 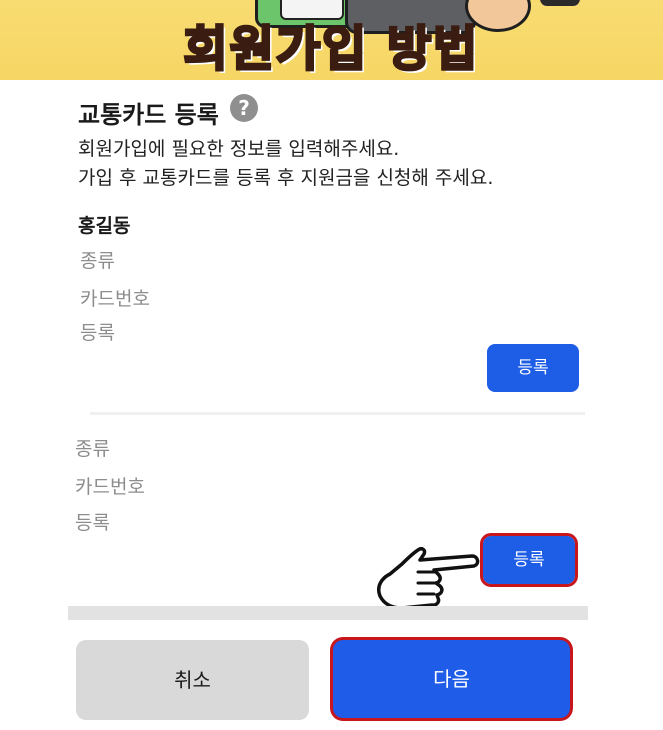 What do you see at coordinates (286, 178) in the screenshot?
I see `description-line-2: 가입 후 교통카드를 등록 후 지원금을 신청해 주세요.` at bounding box center [286, 178].